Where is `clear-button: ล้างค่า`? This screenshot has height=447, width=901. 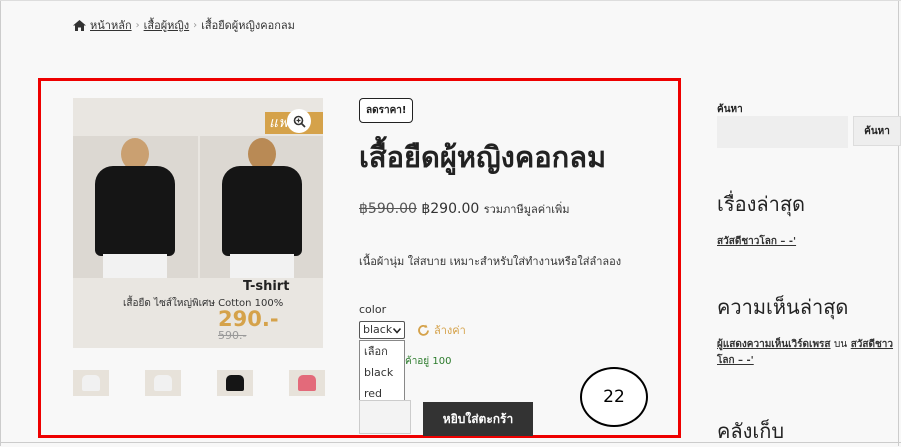
clear-button: ล้างค่า is located at coordinates (441, 330).